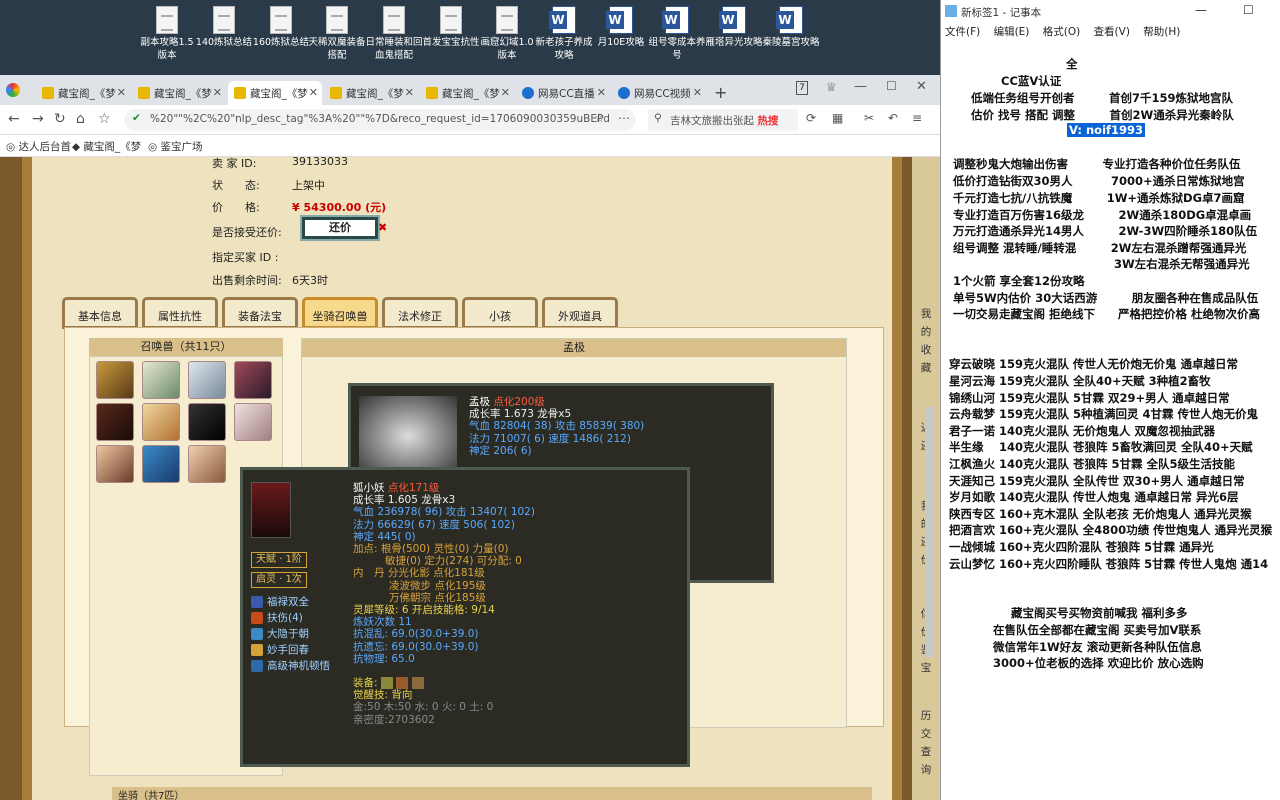 The width and height of the screenshot is (1280, 800). I want to click on notepad-line: 穿云破晓 159克火混队 传世人无价炮无价鬼 通卓越日常, so click(1094, 364).